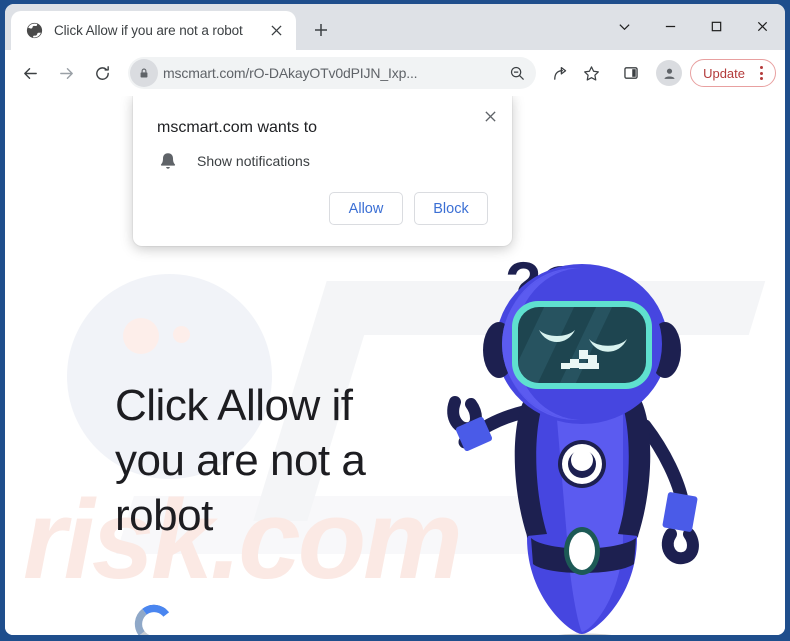 The width and height of the screenshot is (790, 641). Describe the element at coordinates (664, 465) in the screenshot. I see `robot-right-arm` at that location.